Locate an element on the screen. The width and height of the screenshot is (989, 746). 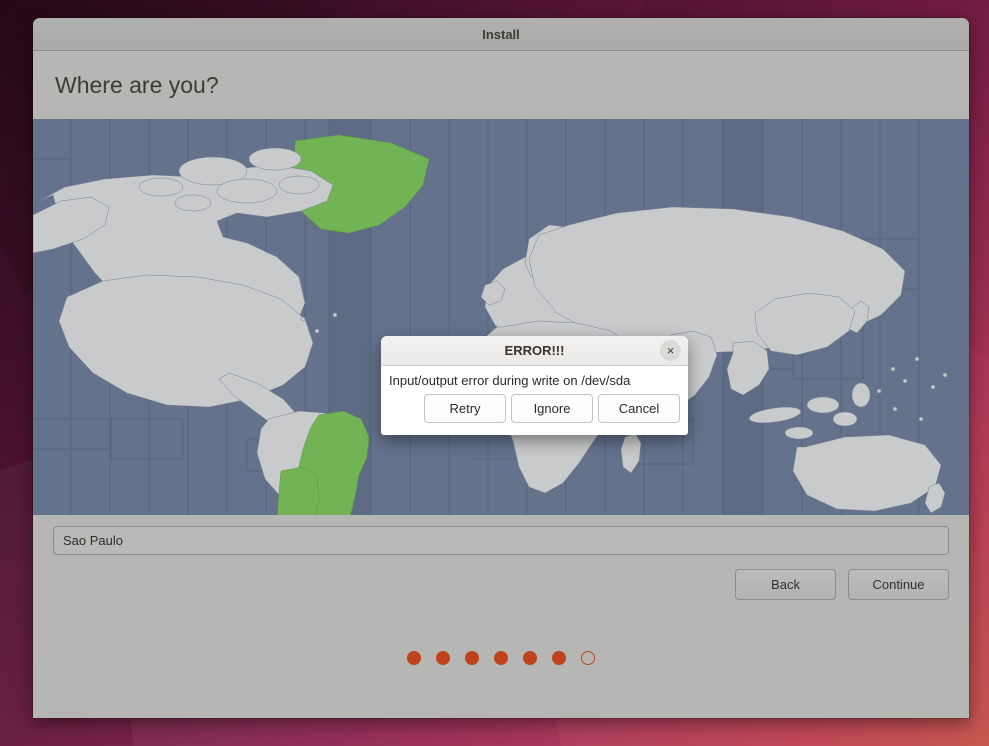
cancel-button: Cancel is located at coordinates (639, 408).